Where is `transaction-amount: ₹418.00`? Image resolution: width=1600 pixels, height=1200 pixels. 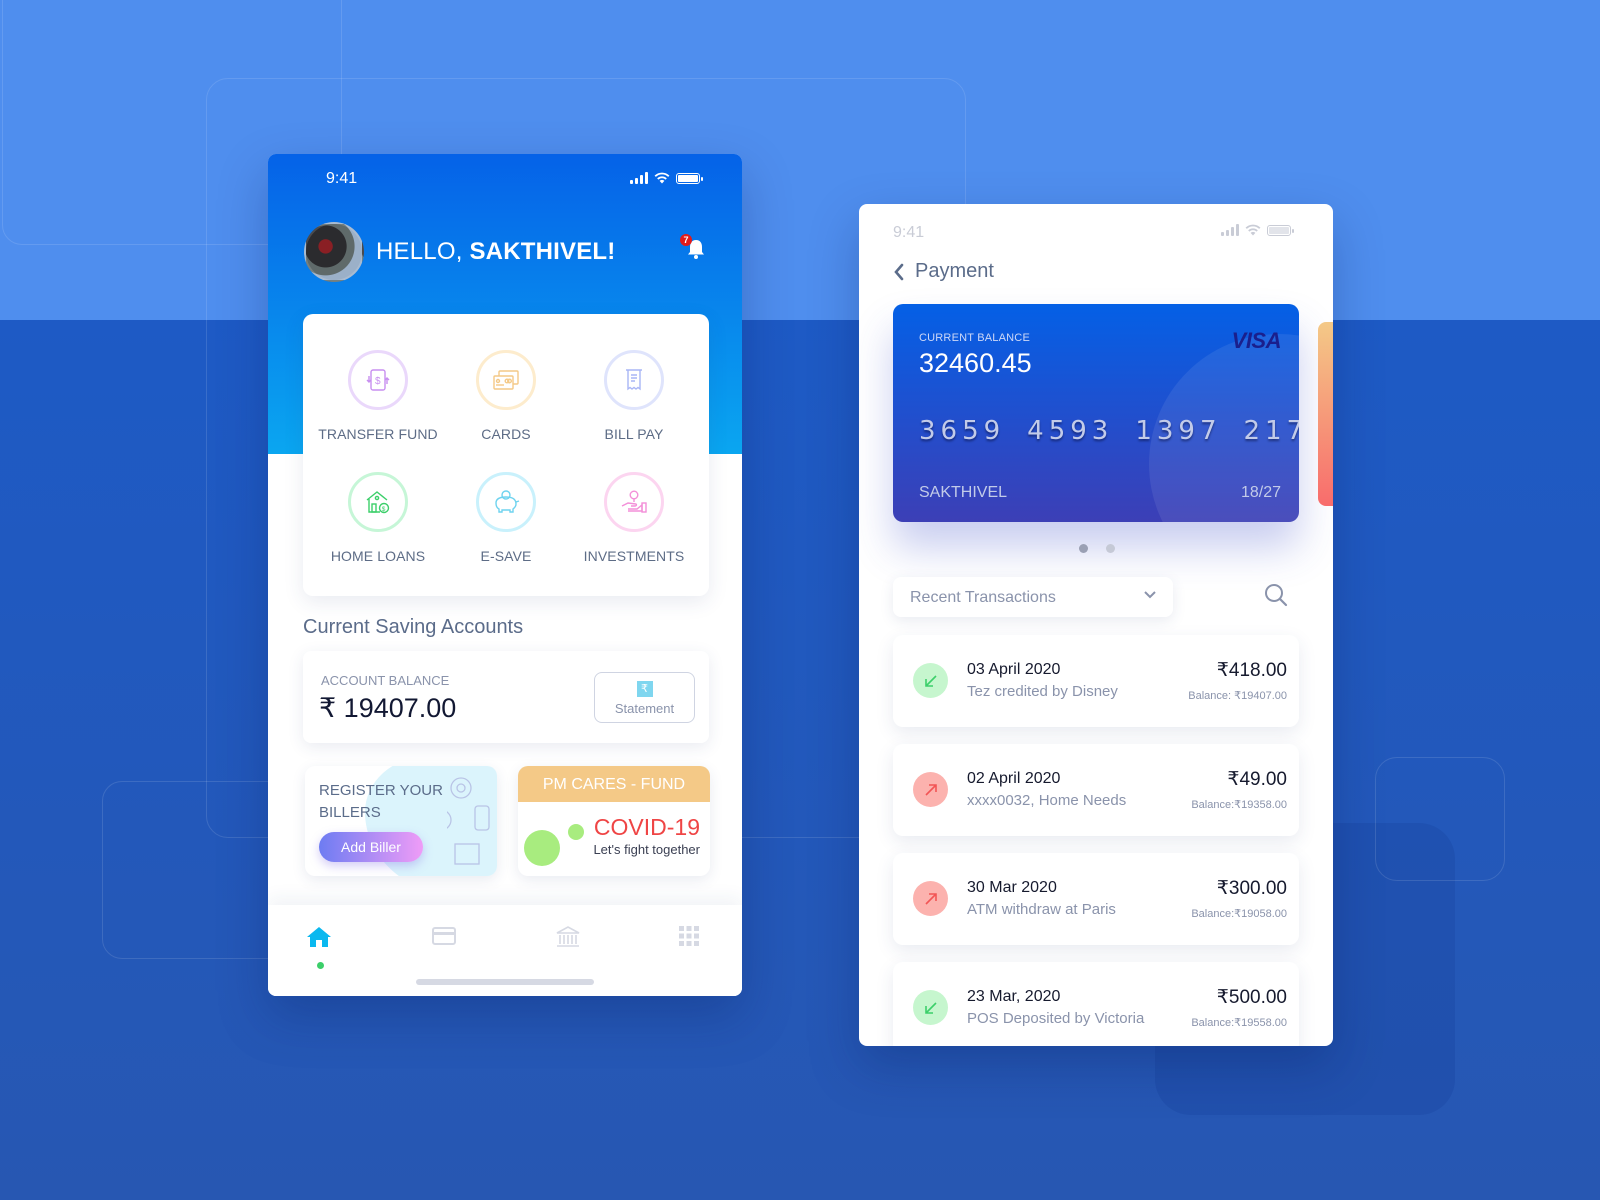
transaction-amount: ₹418.00 is located at coordinates (1251, 670).